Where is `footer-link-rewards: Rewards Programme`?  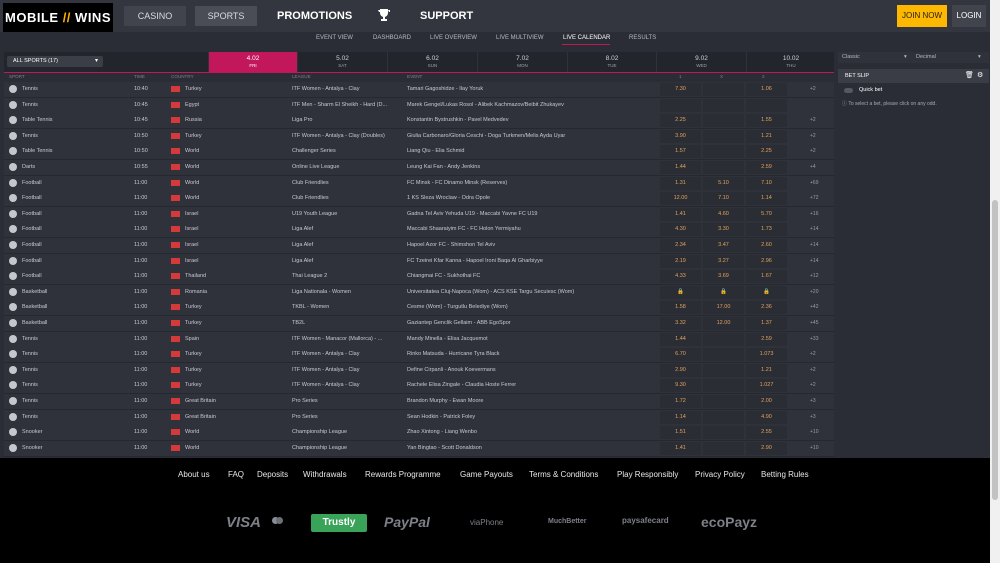
footer-link-rewards: Rewards Programme is located at coordinates (403, 474).